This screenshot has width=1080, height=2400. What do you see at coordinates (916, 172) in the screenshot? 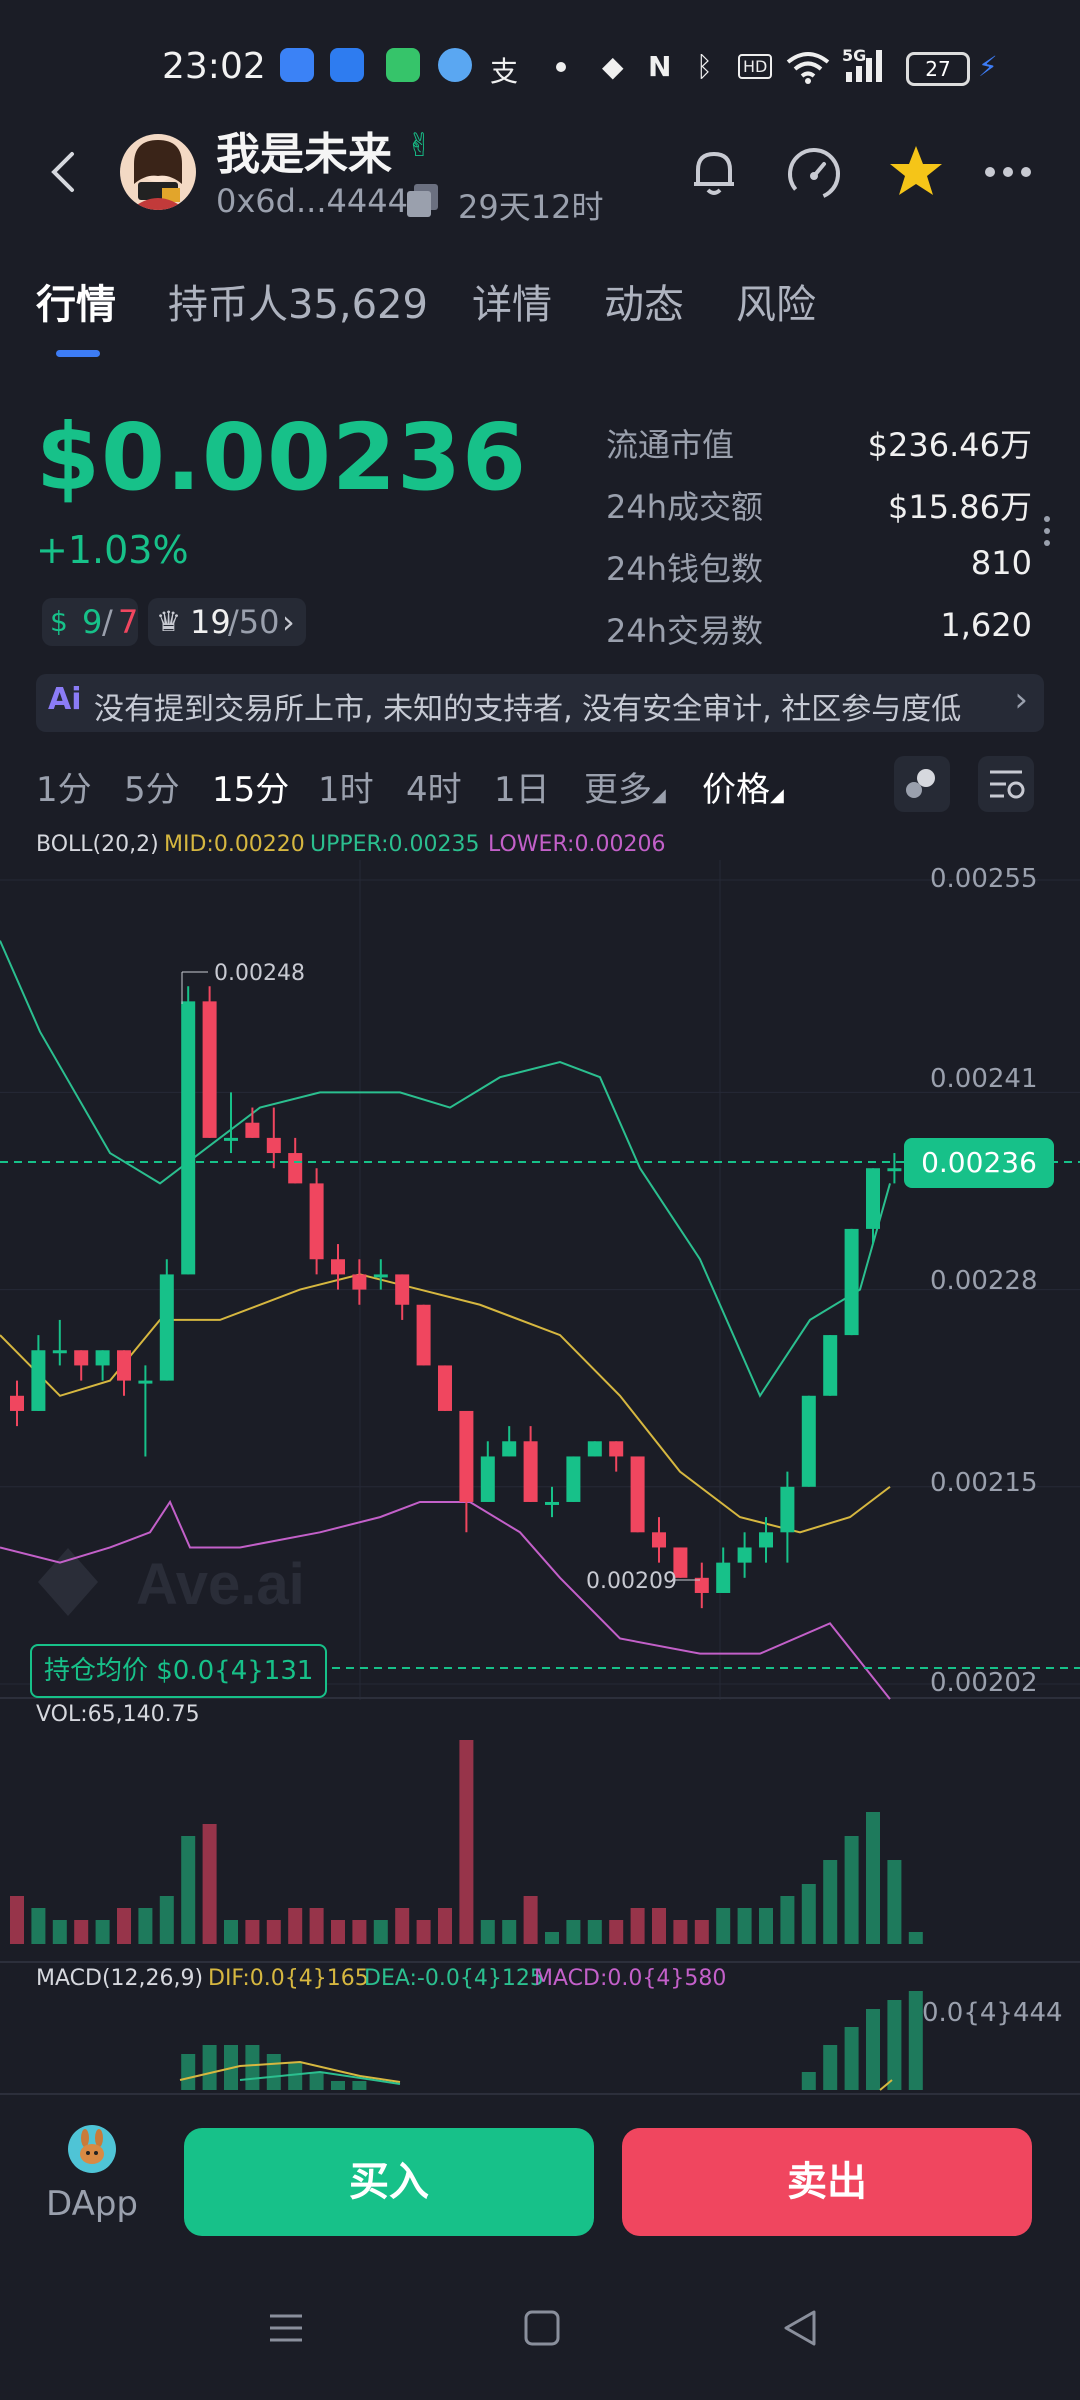
I see `favorite-button` at bounding box center [916, 172].